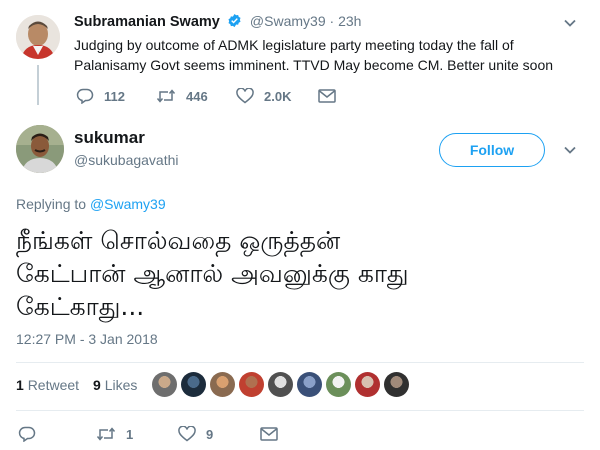 This screenshot has width=600, height=450. I want to click on parent-message-button, so click(332, 96).